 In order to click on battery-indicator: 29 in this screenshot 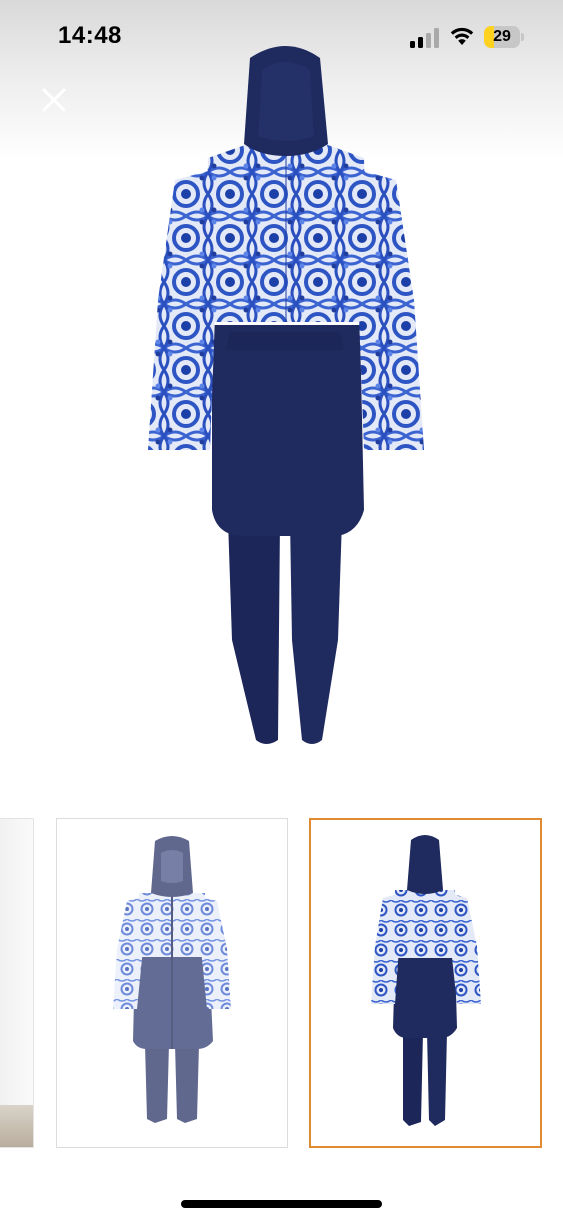, I will do `click(504, 37)`.